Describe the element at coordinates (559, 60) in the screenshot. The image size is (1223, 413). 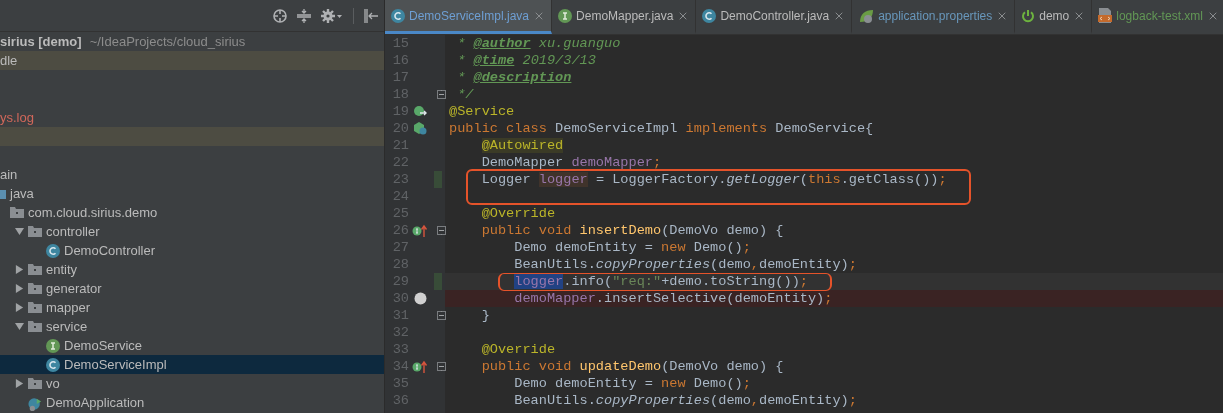
I see `code-token: 2019/3/13` at that location.